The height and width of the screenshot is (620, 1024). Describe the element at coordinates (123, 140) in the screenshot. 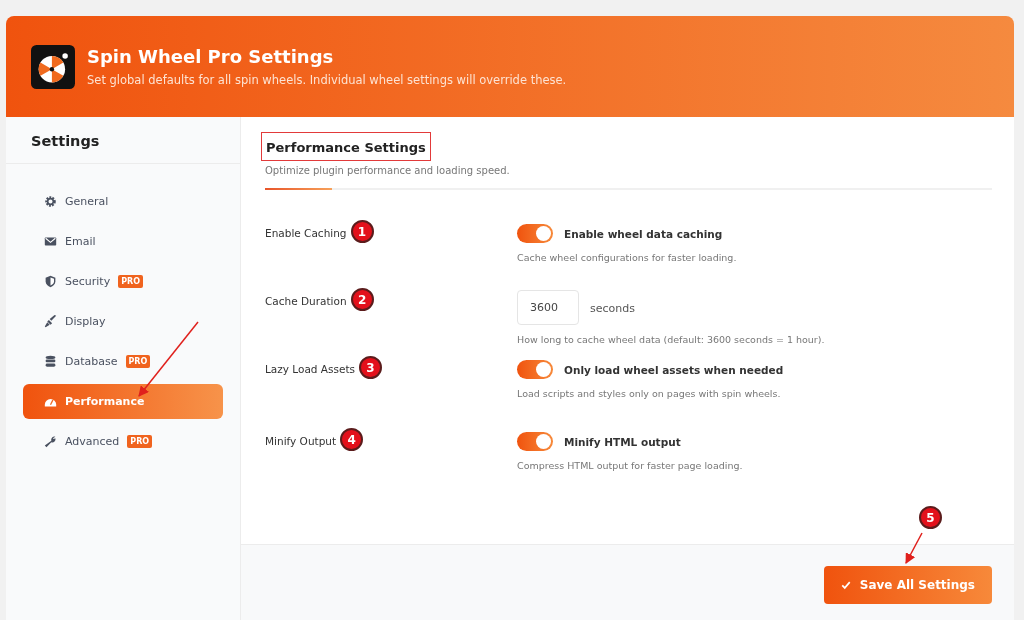

I see `sidebar-title: Settings` at that location.